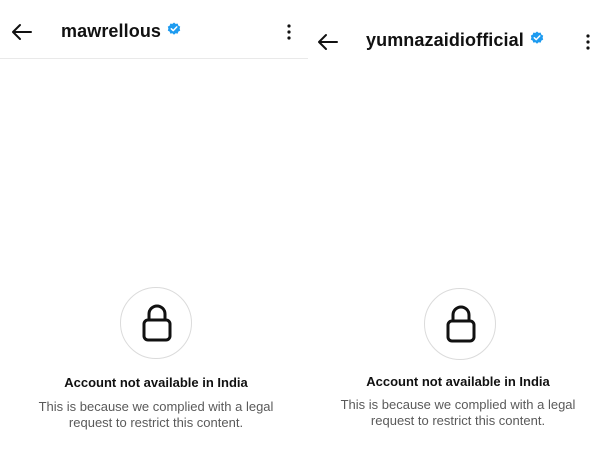 The height and width of the screenshot is (469, 600). I want to click on profile-header: mawrellous, so click(156, 29).